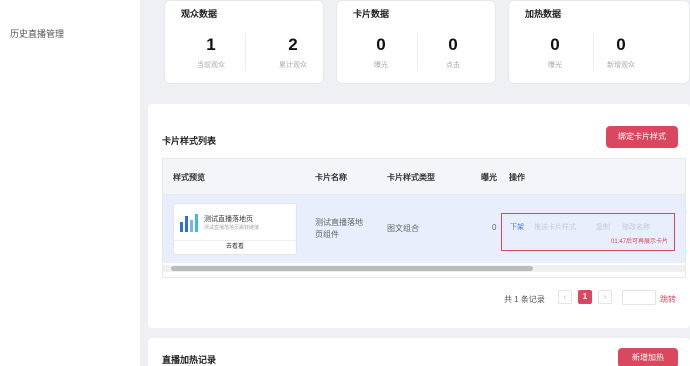 The height and width of the screenshot is (366, 690). I want to click on horizontal-scrollbar, so click(424, 268).